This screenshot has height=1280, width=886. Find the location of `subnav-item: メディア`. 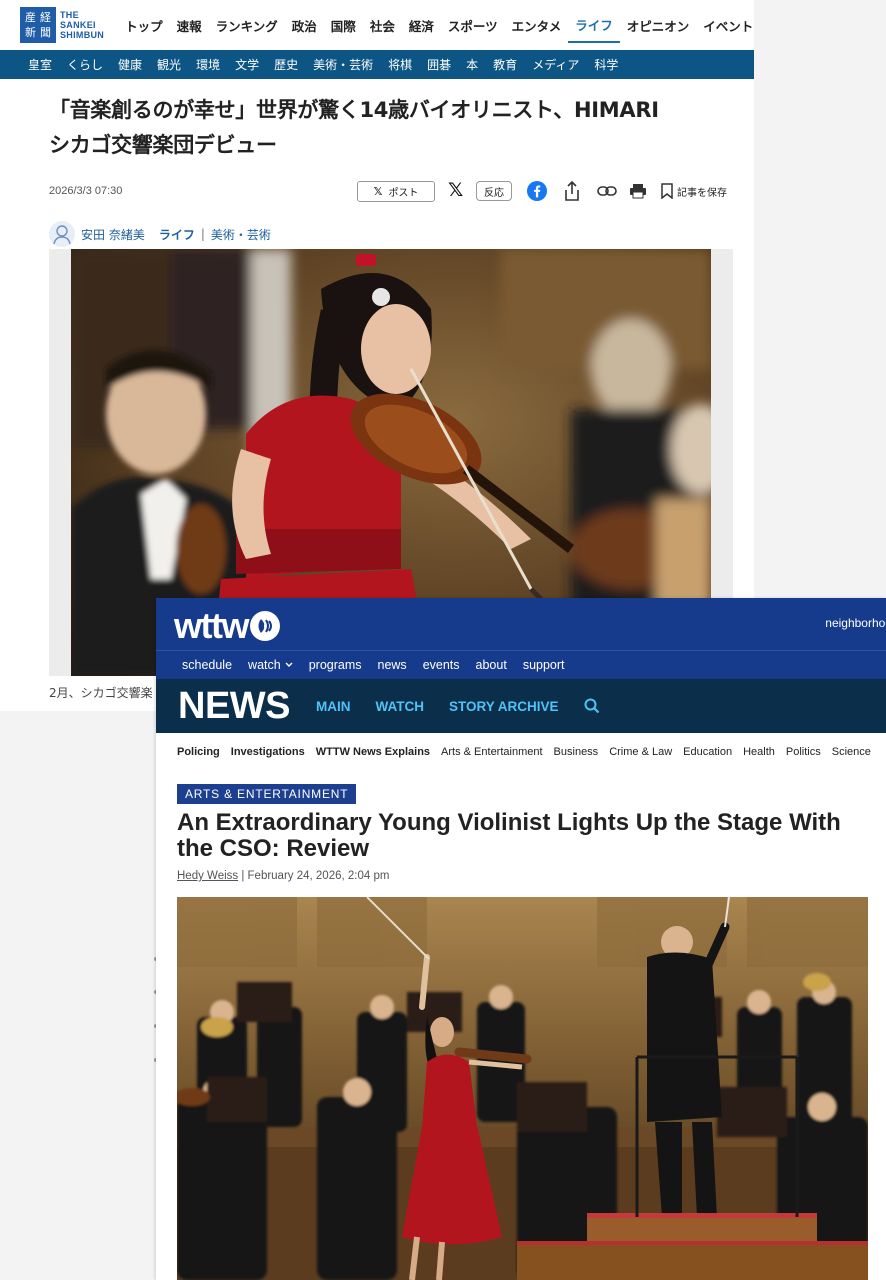

subnav-item: メディア is located at coordinates (555, 64).